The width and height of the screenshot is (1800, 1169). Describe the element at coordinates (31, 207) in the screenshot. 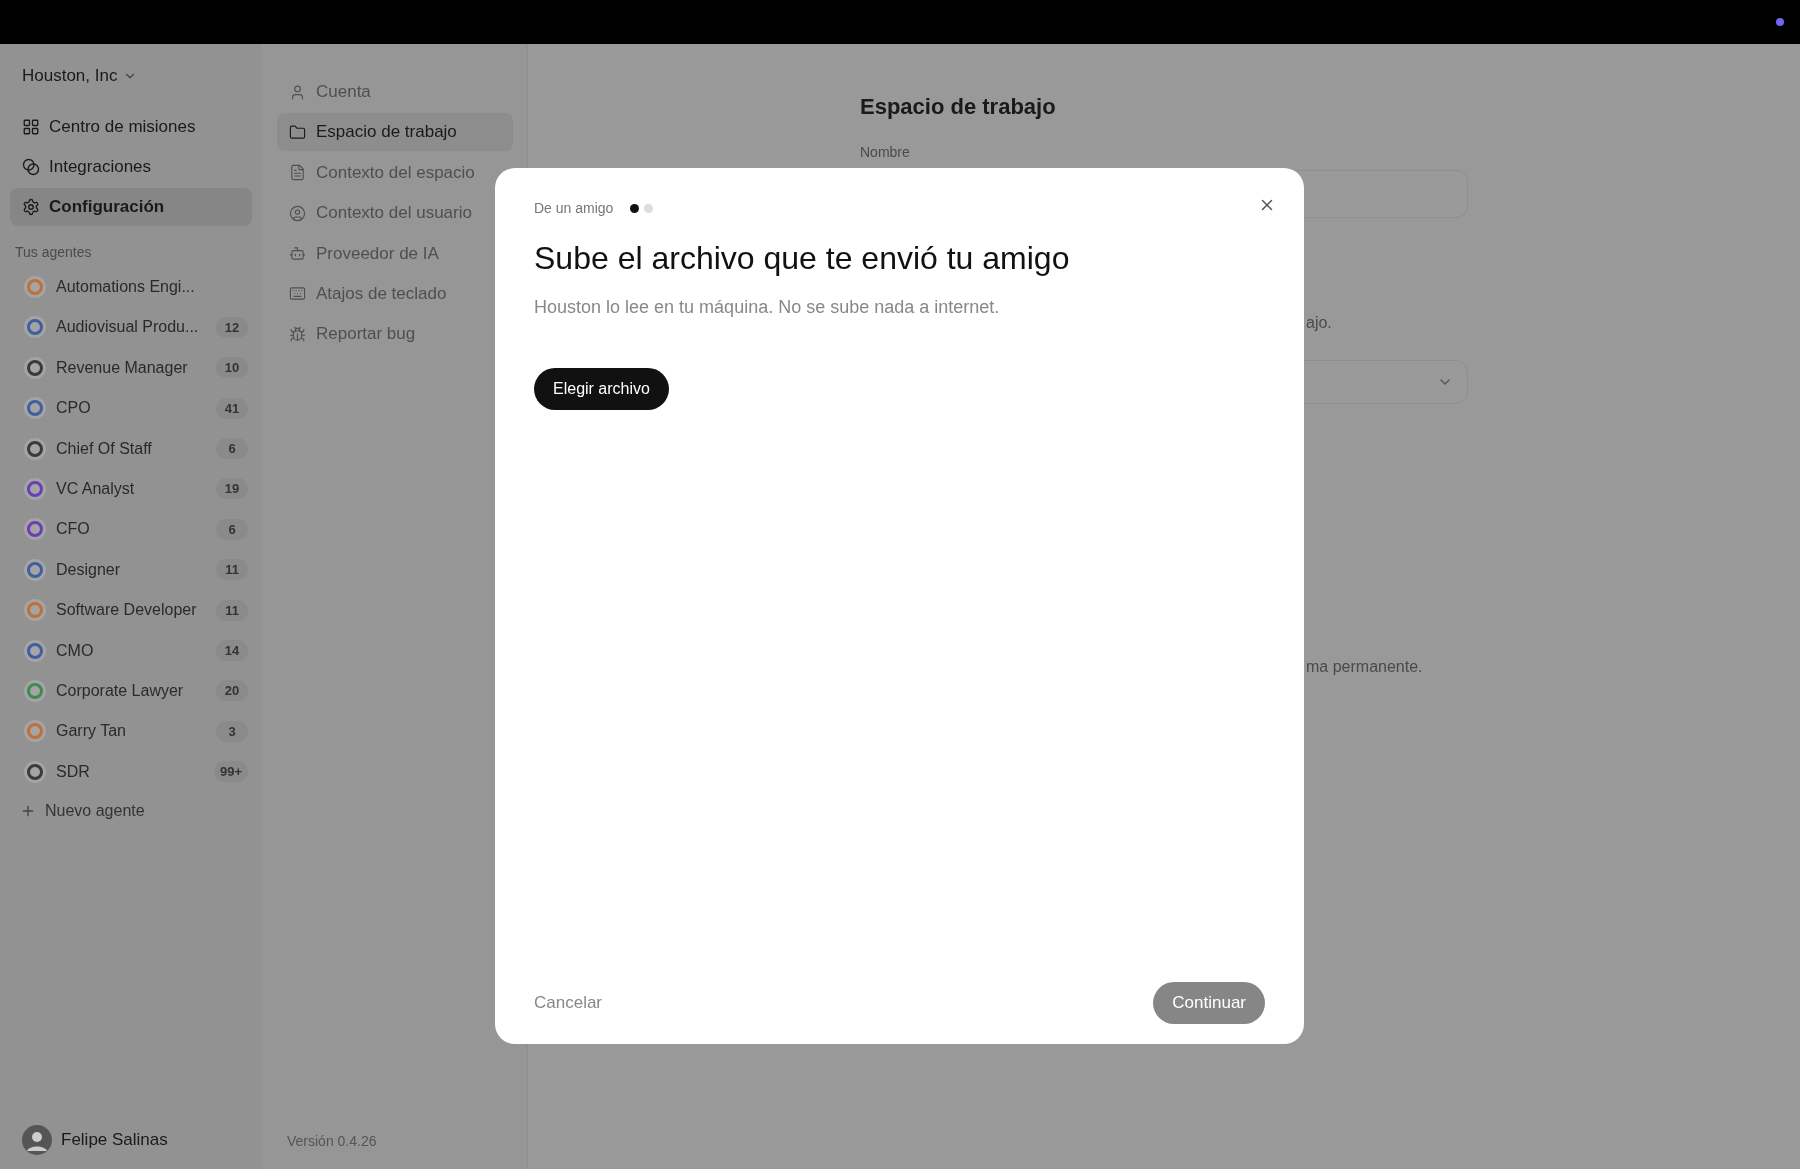

I see `settings-icon` at that location.